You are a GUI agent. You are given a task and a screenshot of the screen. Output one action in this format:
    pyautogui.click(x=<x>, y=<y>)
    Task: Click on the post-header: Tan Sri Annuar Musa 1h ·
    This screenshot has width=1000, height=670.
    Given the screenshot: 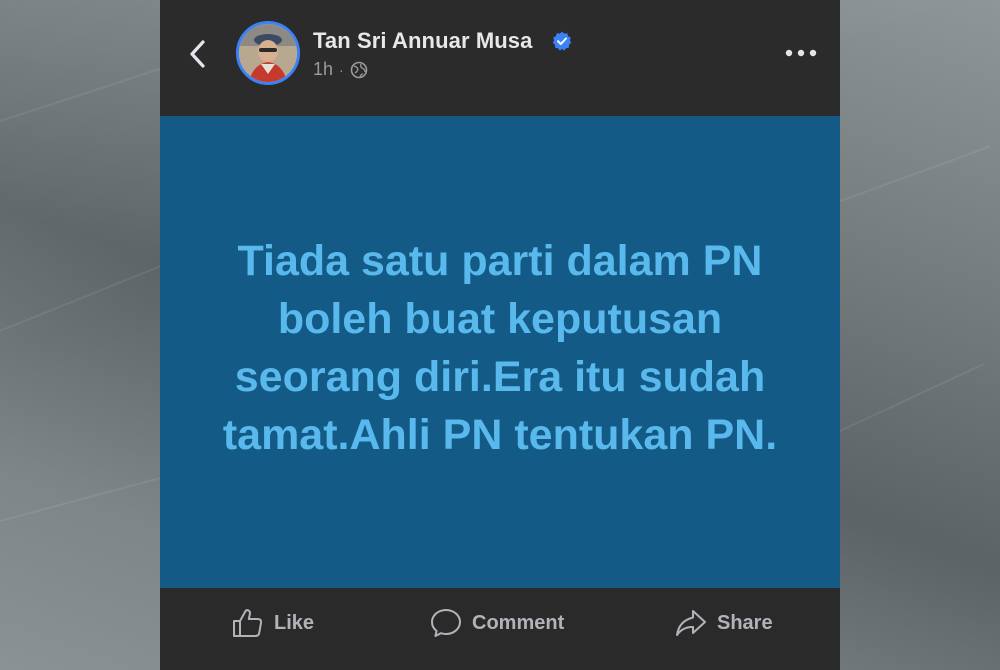 What is the action you would take?
    pyautogui.click(x=500, y=58)
    